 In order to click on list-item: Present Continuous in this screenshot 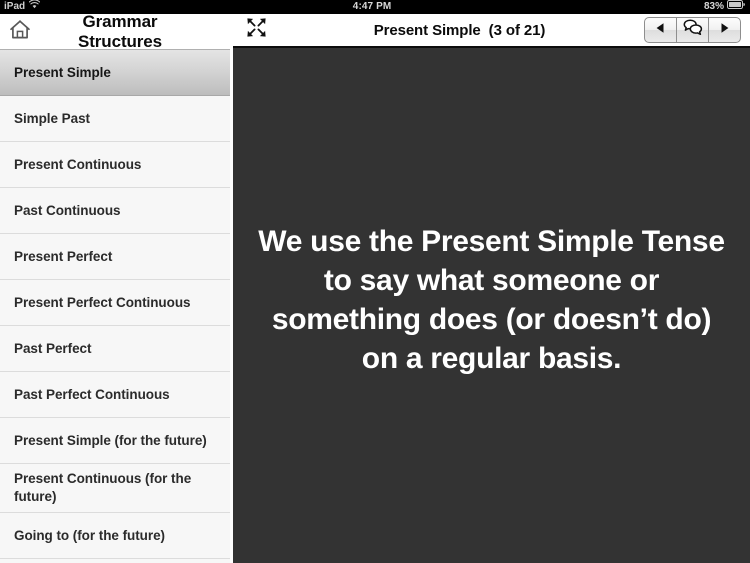, I will do `click(115, 165)`.